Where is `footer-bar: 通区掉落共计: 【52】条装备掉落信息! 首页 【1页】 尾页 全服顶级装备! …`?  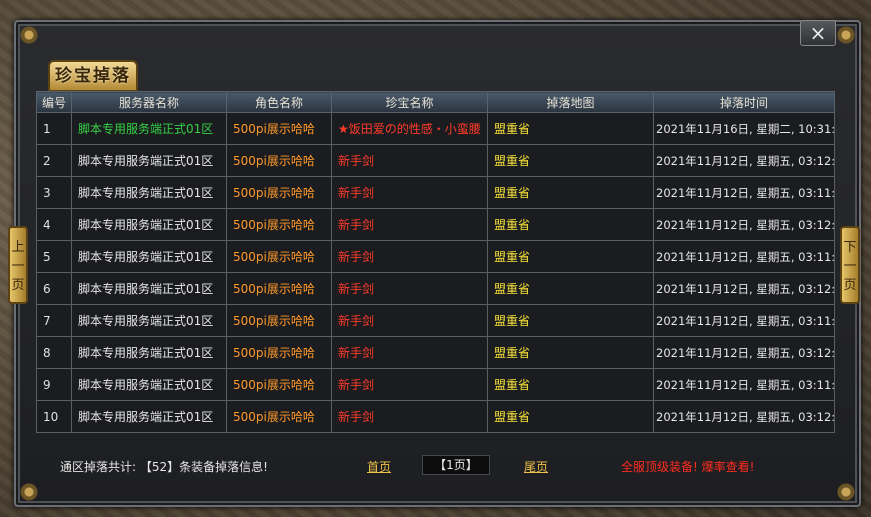 footer-bar: 通区掉落共计: 【52】条装备掉落信息! 首页 【1页】 尾页 全服顶级装备! … is located at coordinates (435, 466).